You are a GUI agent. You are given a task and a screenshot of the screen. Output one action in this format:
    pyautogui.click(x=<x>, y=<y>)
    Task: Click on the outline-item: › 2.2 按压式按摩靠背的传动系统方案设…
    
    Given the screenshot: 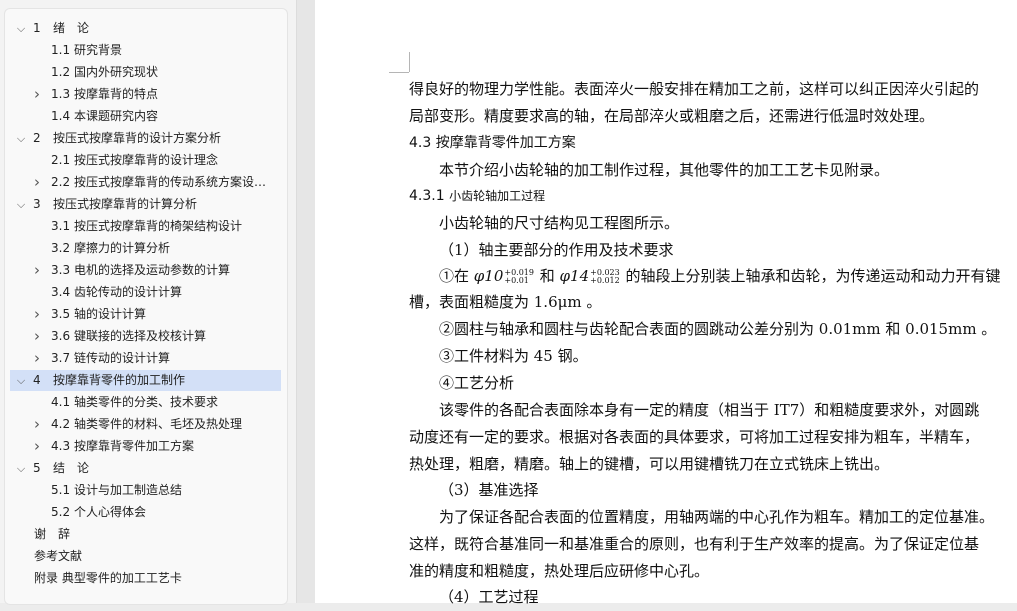 What is the action you would take?
    pyautogui.click(x=145, y=182)
    